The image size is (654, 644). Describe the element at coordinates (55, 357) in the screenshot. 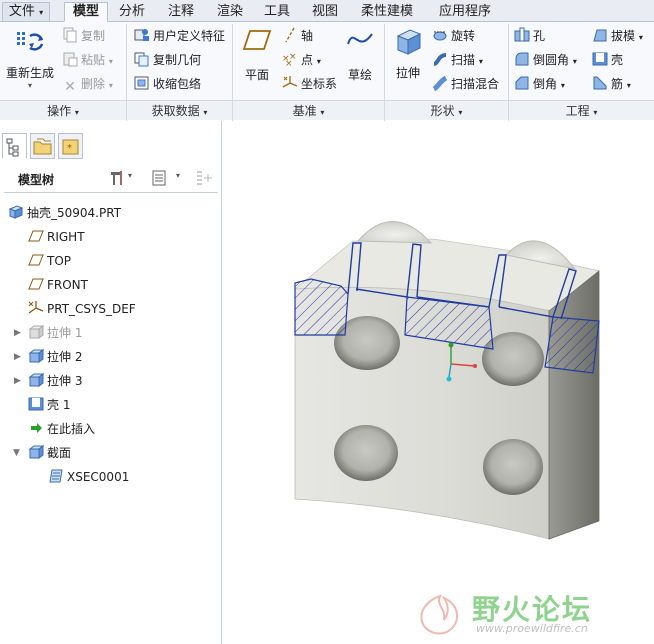

I see `tree-item-extrude-2: 拉伸 2` at that location.